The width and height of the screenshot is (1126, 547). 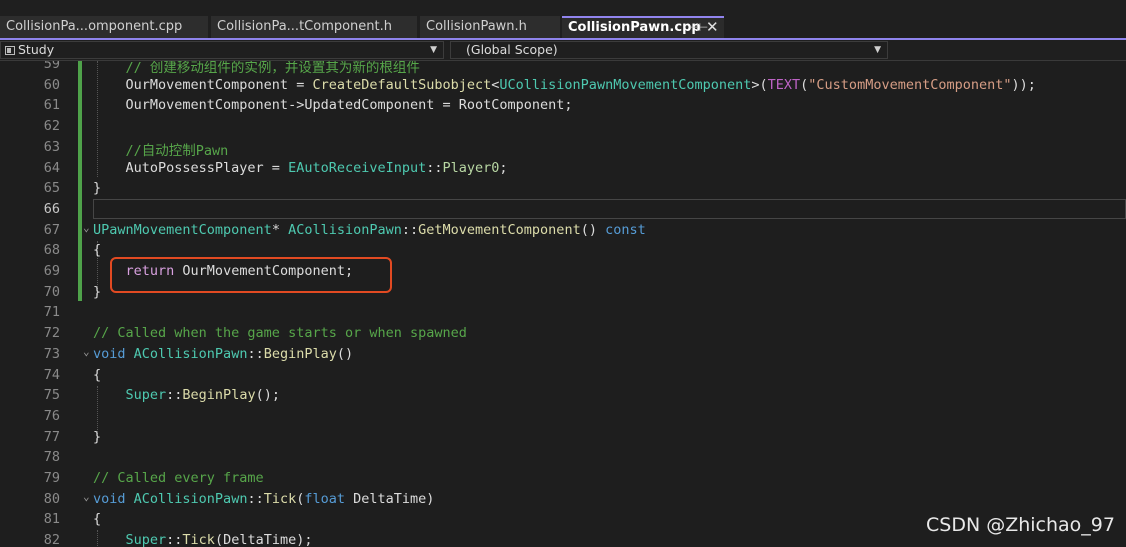 I want to click on code-line: // Called every frame, so click(x=178, y=478).